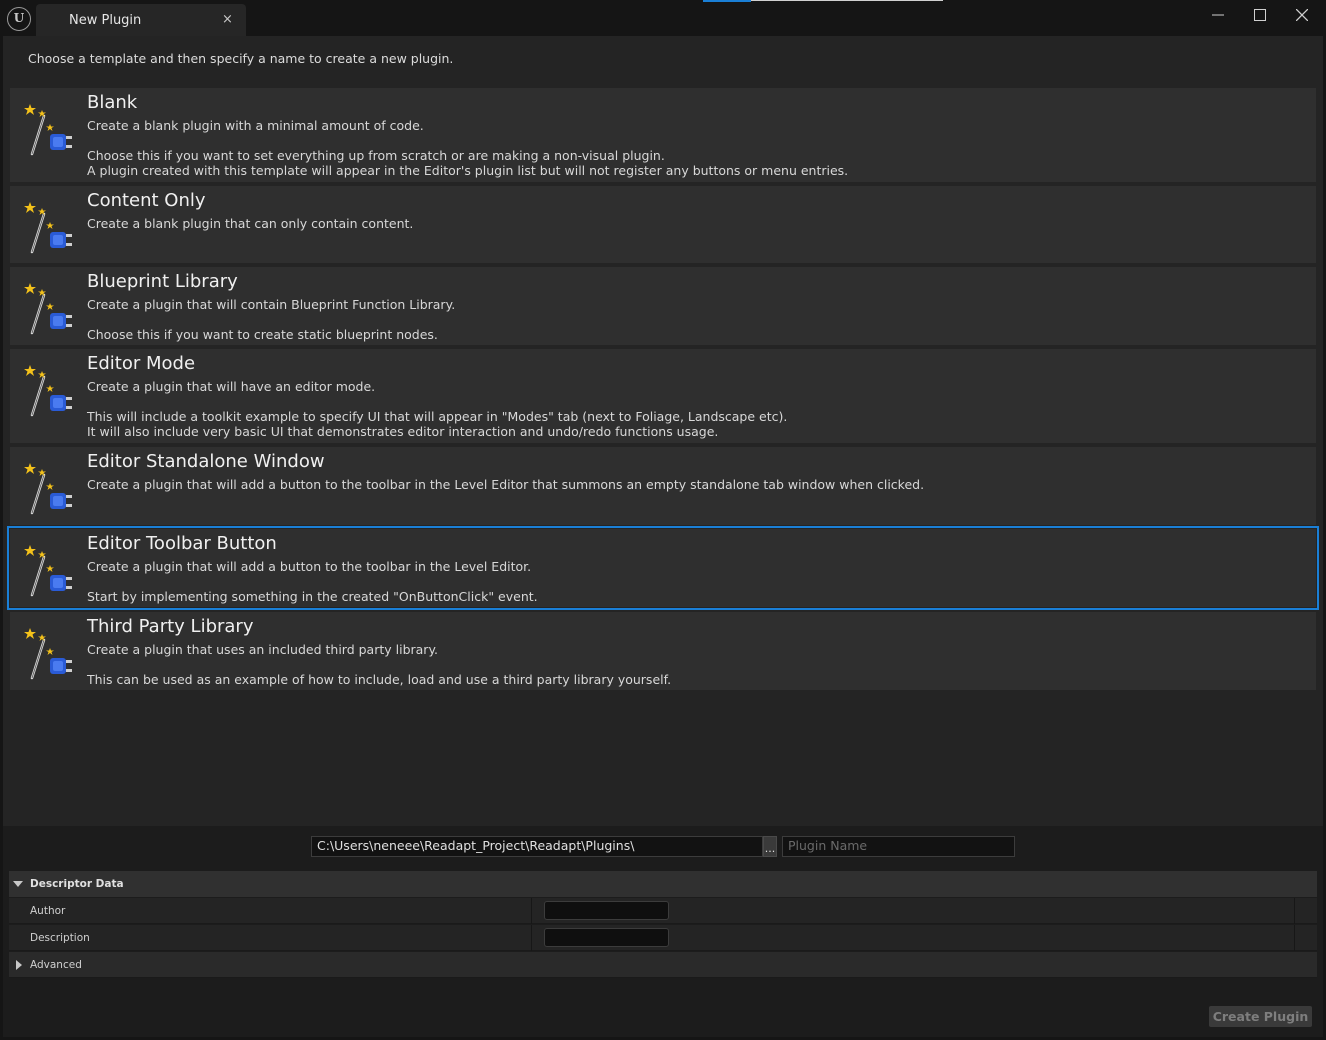 This screenshot has height=1040, width=1326. What do you see at coordinates (898, 846) in the screenshot?
I see `plugin-name-input: Plugin Name` at bounding box center [898, 846].